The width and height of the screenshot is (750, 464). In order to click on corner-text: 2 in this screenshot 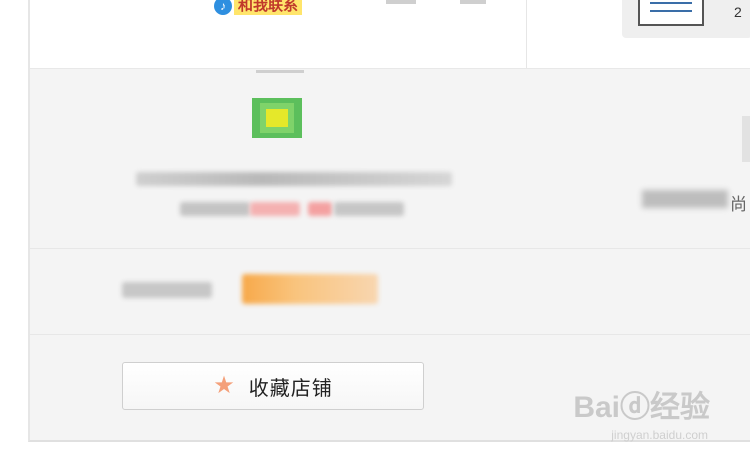, I will do `click(738, 12)`.